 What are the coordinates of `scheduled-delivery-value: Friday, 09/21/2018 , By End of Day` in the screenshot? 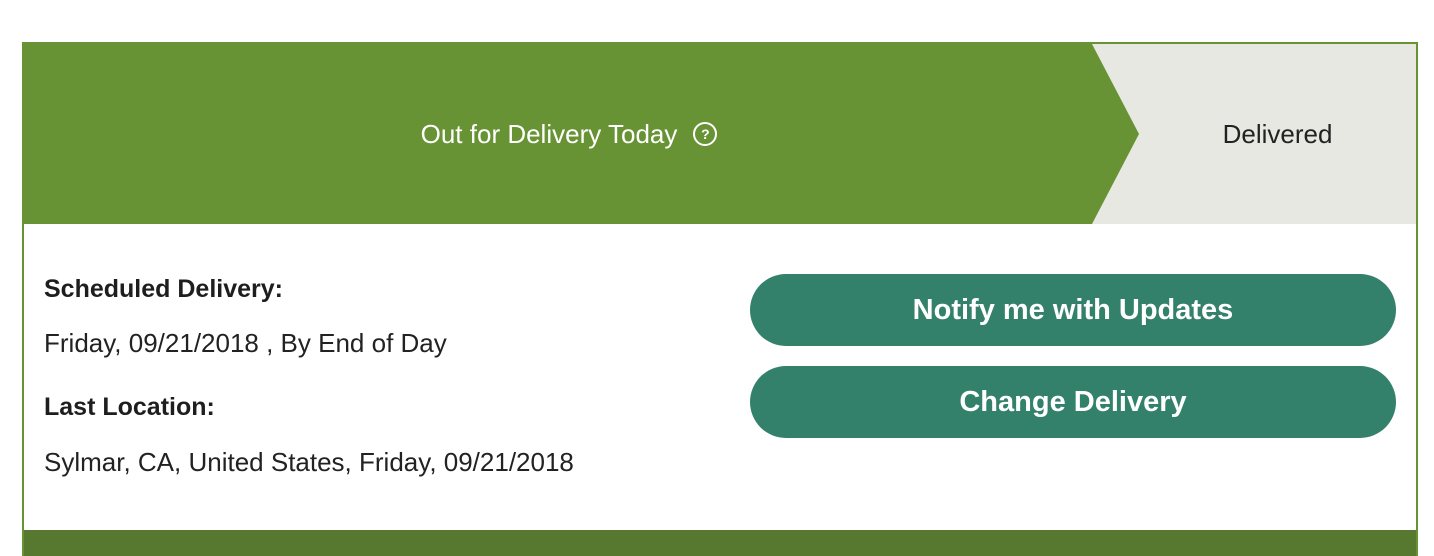 It's located at (245, 343).